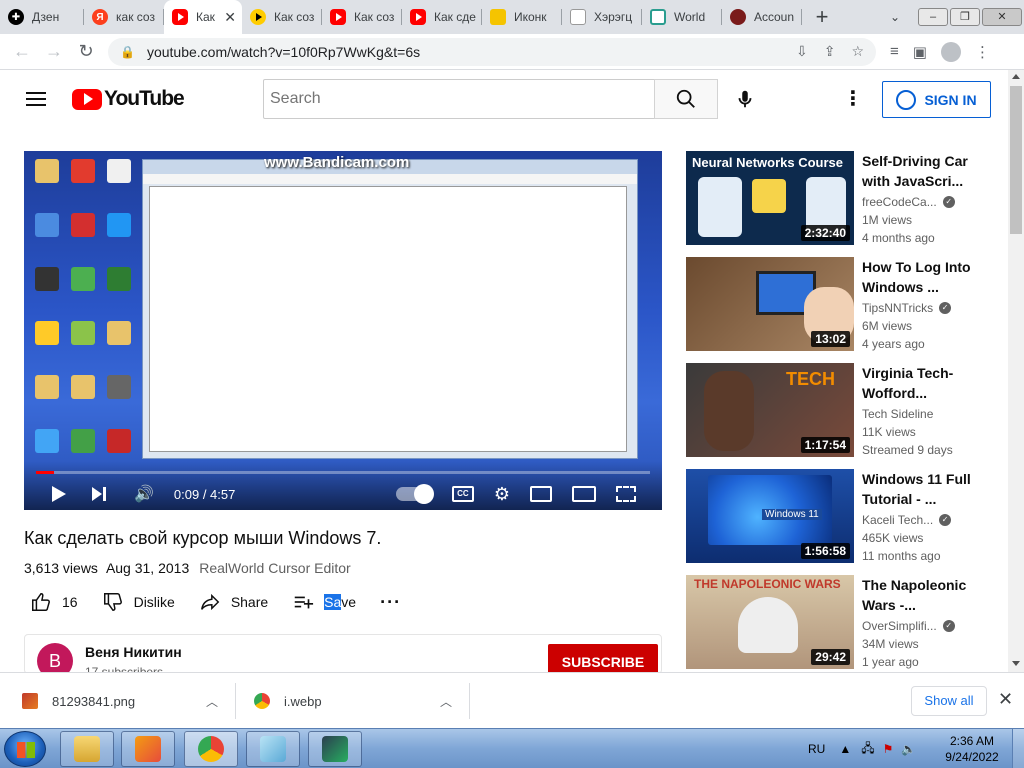 Image resolution: width=1024 pixels, height=768 pixels. I want to click on save-button: Save, so click(324, 602).